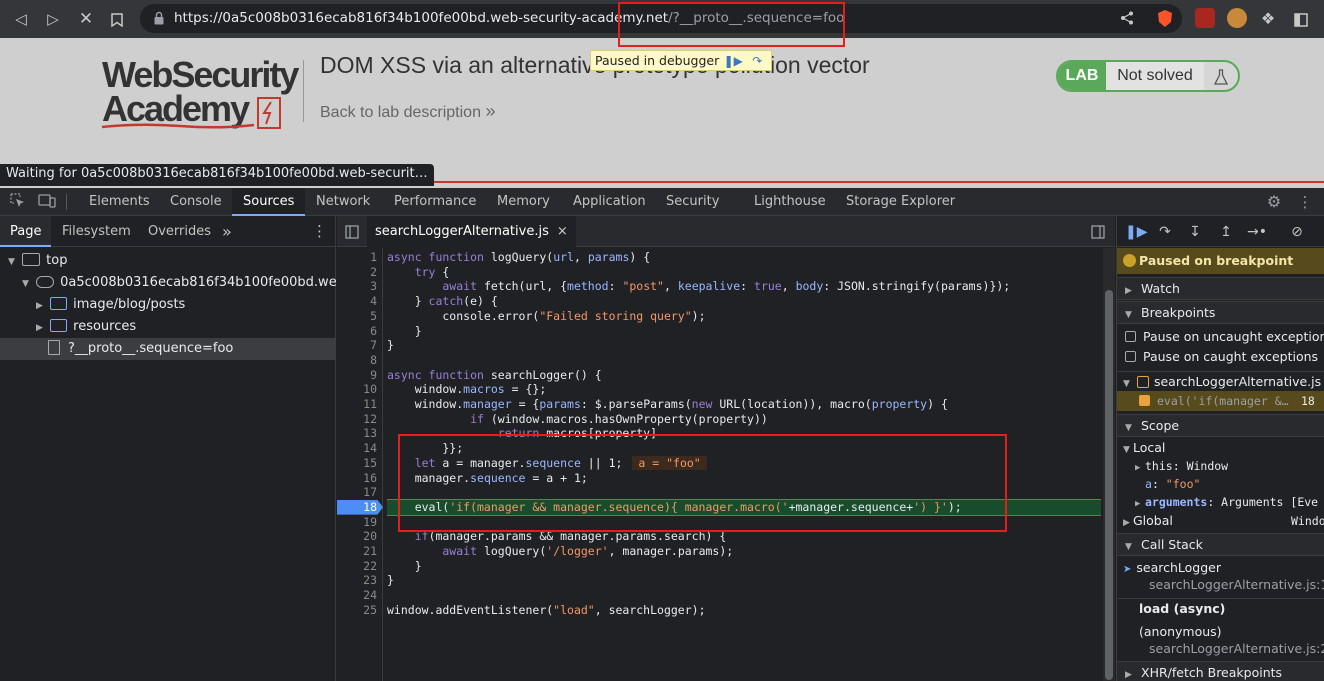  What do you see at coordinates (435, 202) in the screenshot?
I see `tab-performance: Performance` at bounding box center [435, 202].